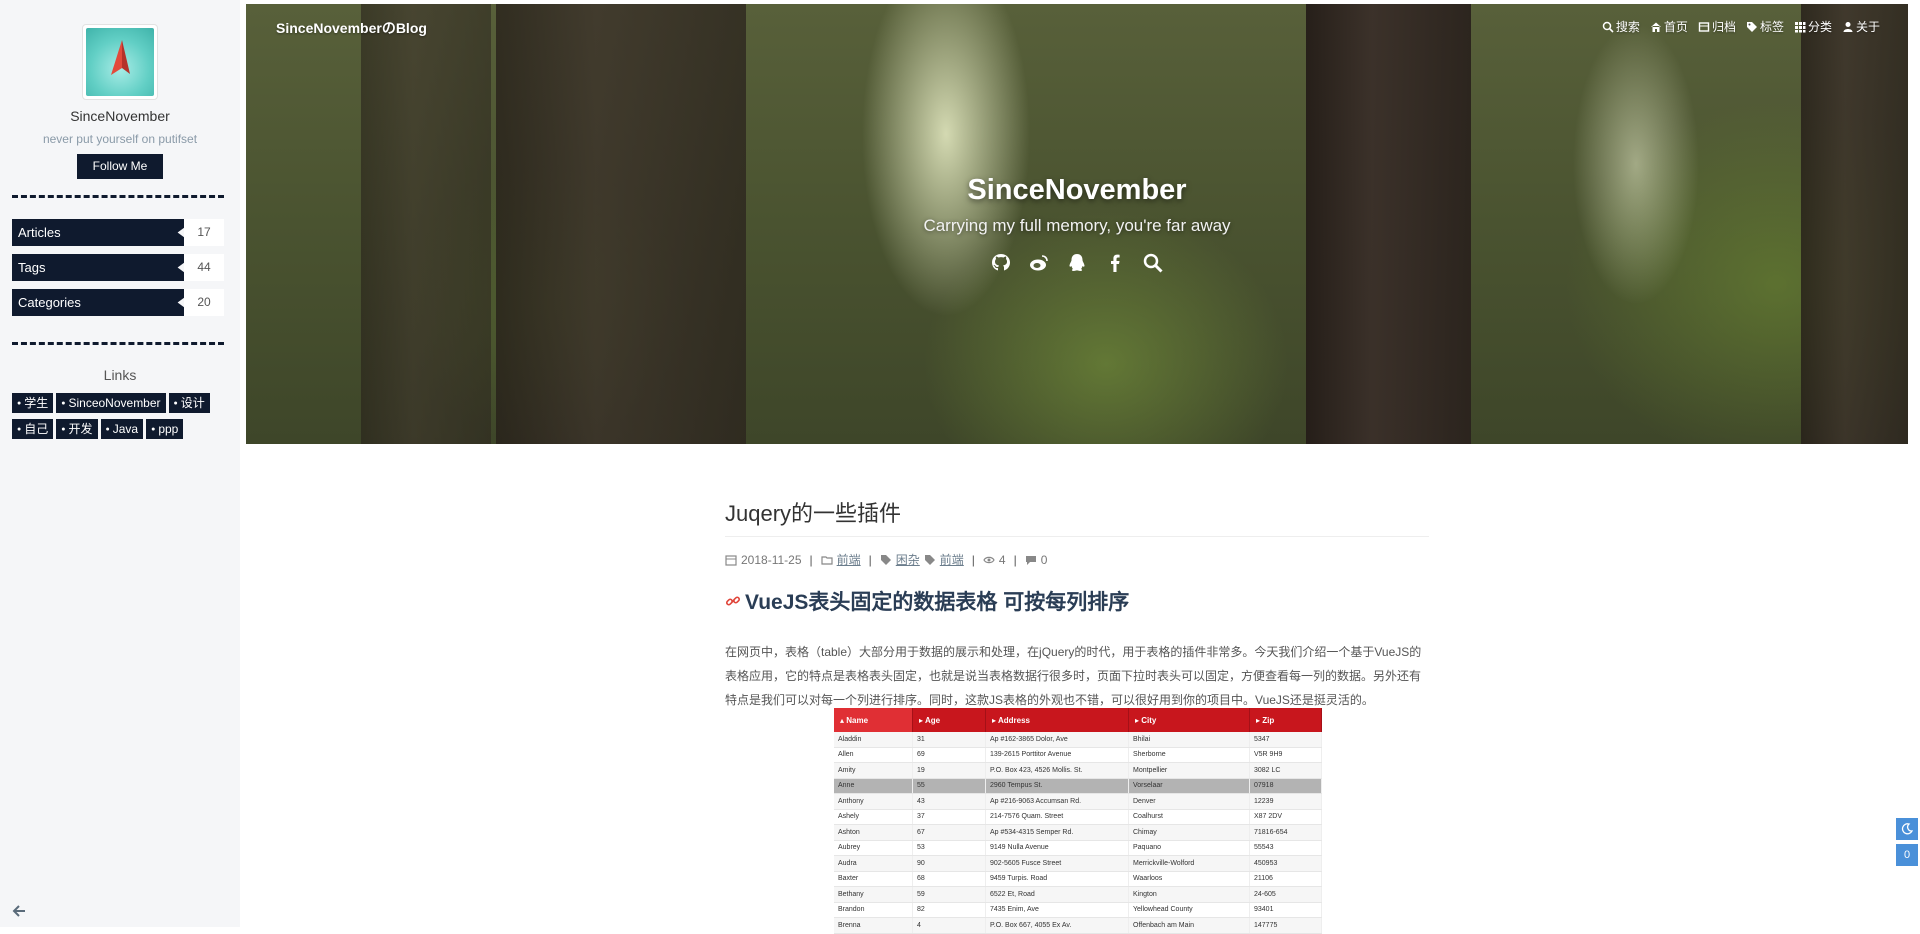 The image size is (1920, 934). I want to click on stat-articles: Articles 17, so click(118, 232).